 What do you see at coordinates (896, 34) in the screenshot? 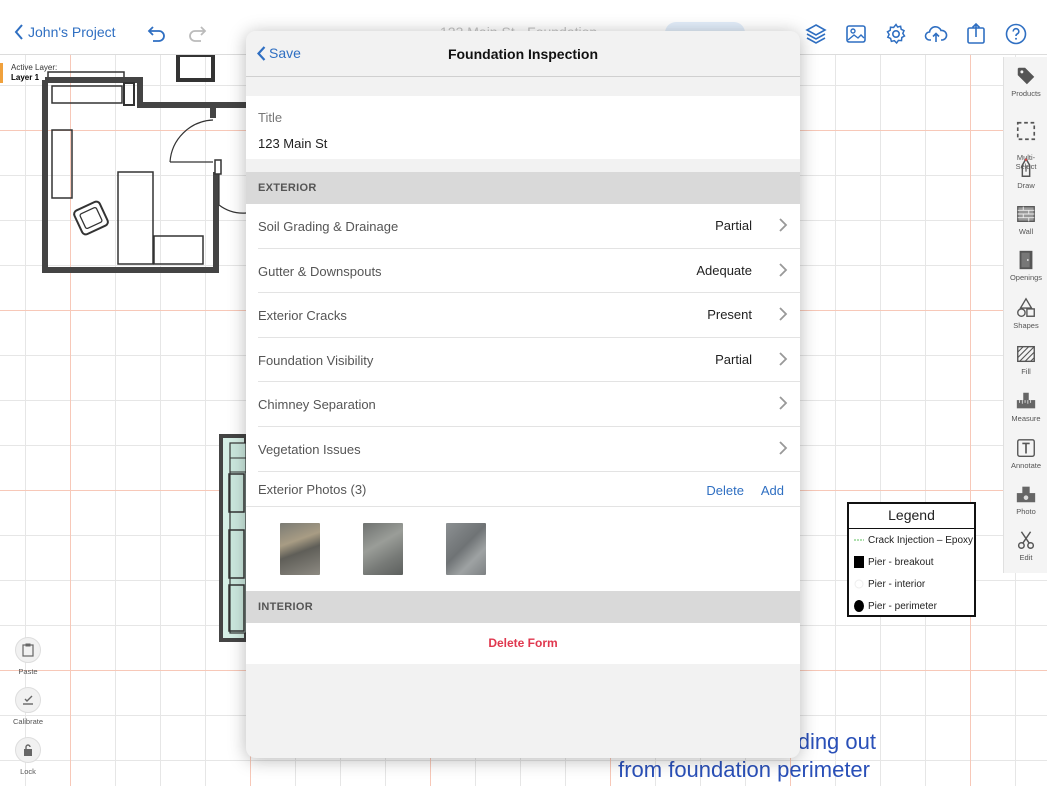
I see `gear-icon` at bounding box center [896, 34].